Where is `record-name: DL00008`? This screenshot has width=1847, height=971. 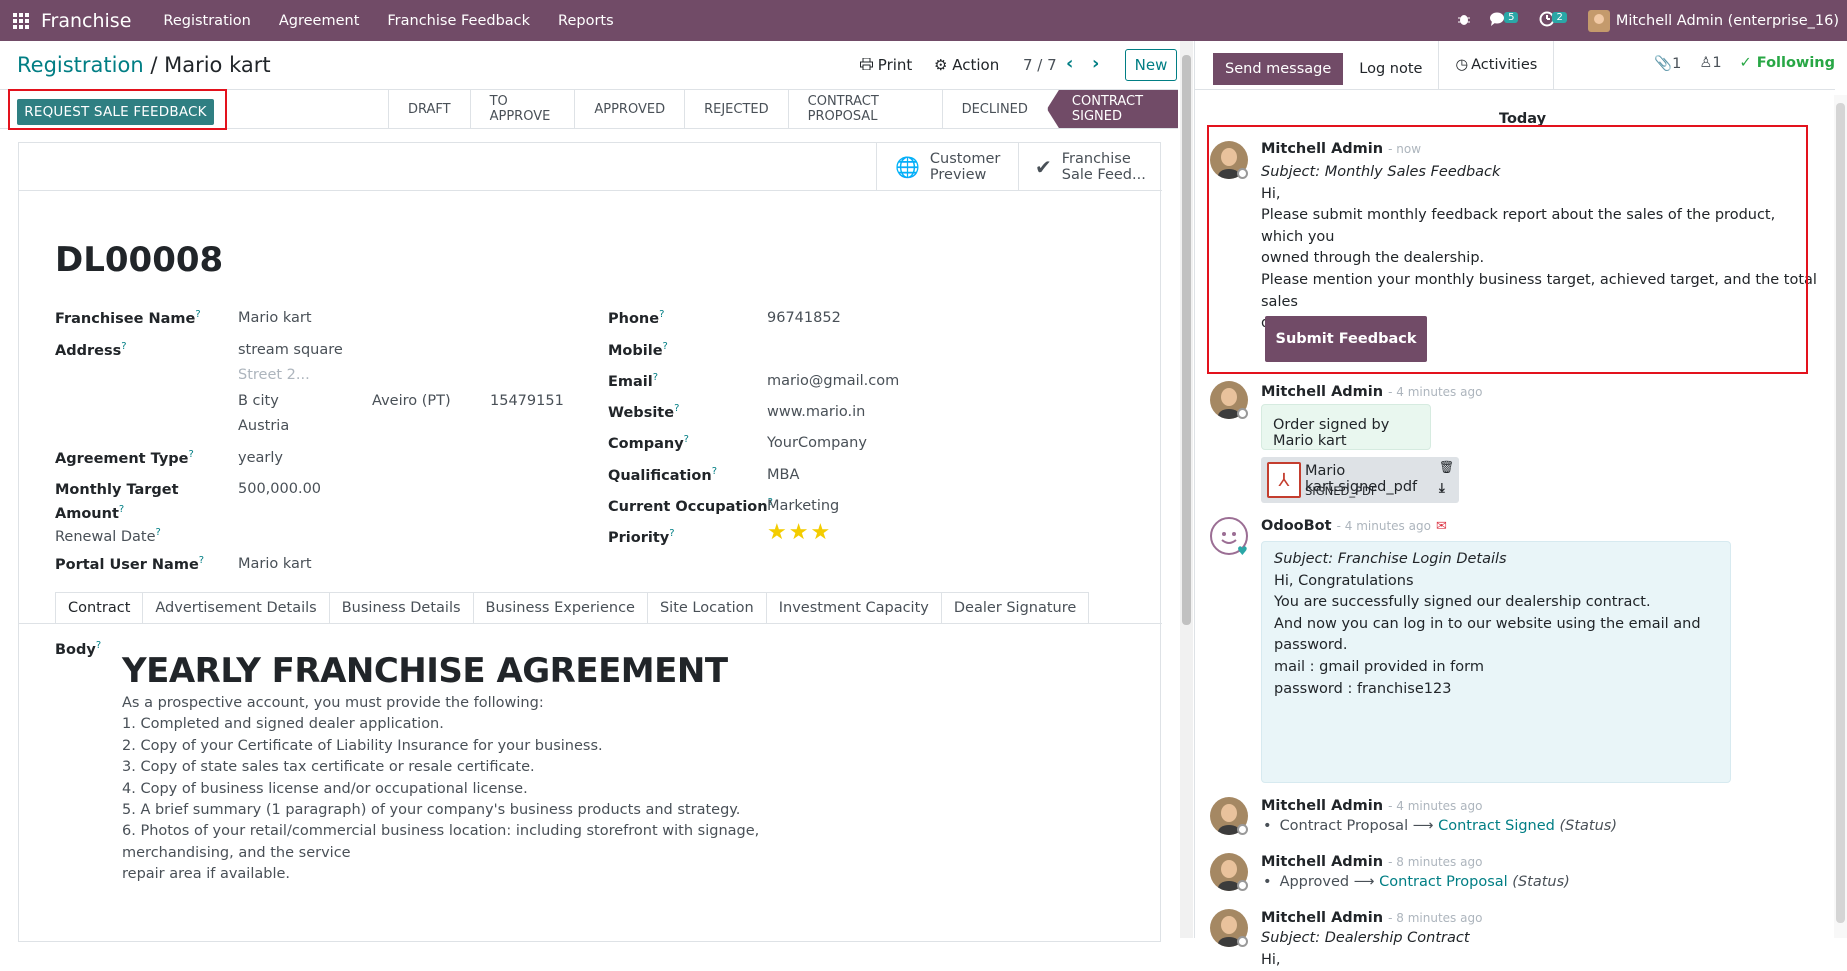
record-name: DL00008 is located at coordinates (139, 260).